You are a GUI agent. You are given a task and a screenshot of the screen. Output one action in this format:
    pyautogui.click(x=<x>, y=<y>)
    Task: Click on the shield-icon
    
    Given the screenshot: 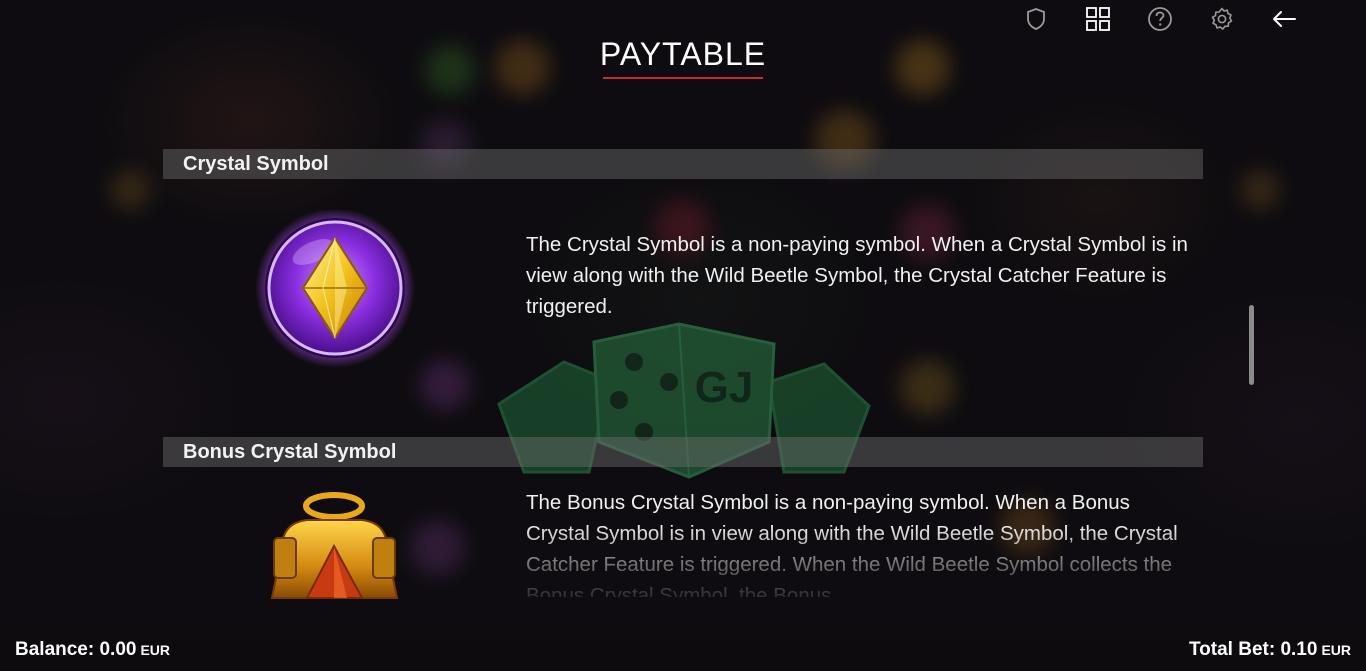 What is the action you would take?
    pyautogui.click(x=1036, y=19)
    